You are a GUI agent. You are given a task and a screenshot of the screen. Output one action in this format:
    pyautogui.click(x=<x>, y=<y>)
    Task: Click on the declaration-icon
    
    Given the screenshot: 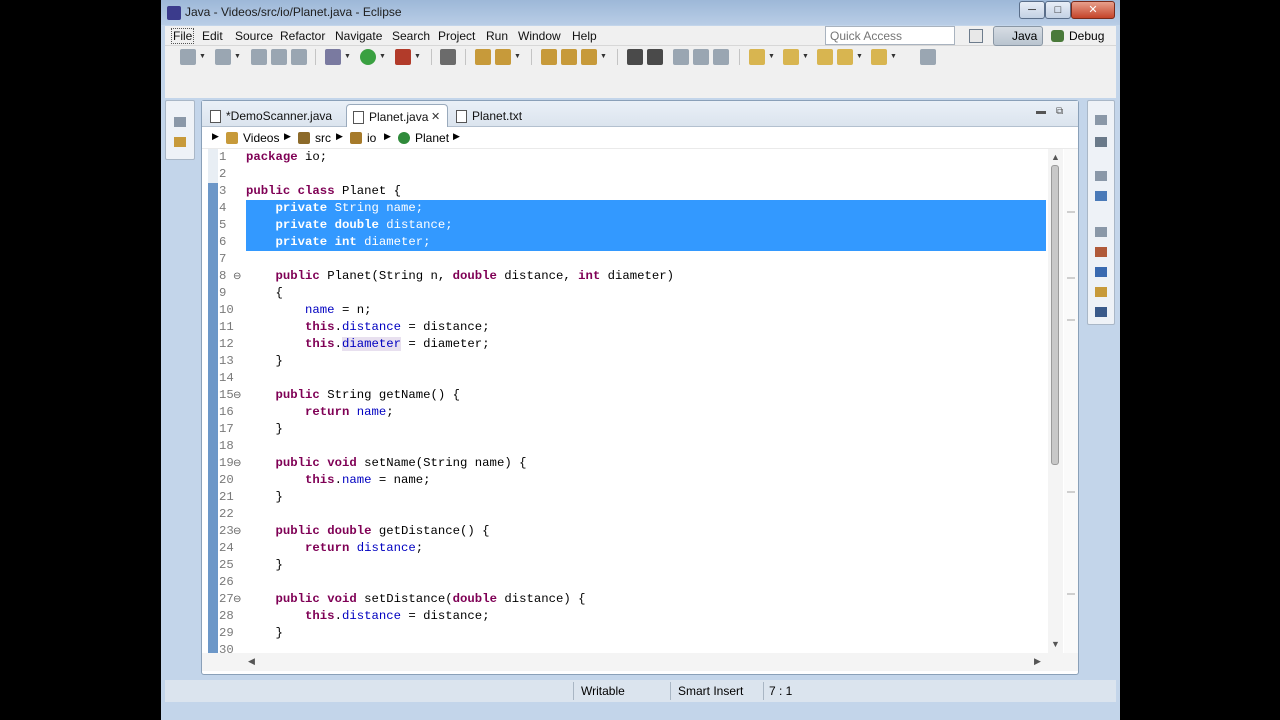 What is the action you would take?
    pyautogui.click(x=1101, y=292)
    